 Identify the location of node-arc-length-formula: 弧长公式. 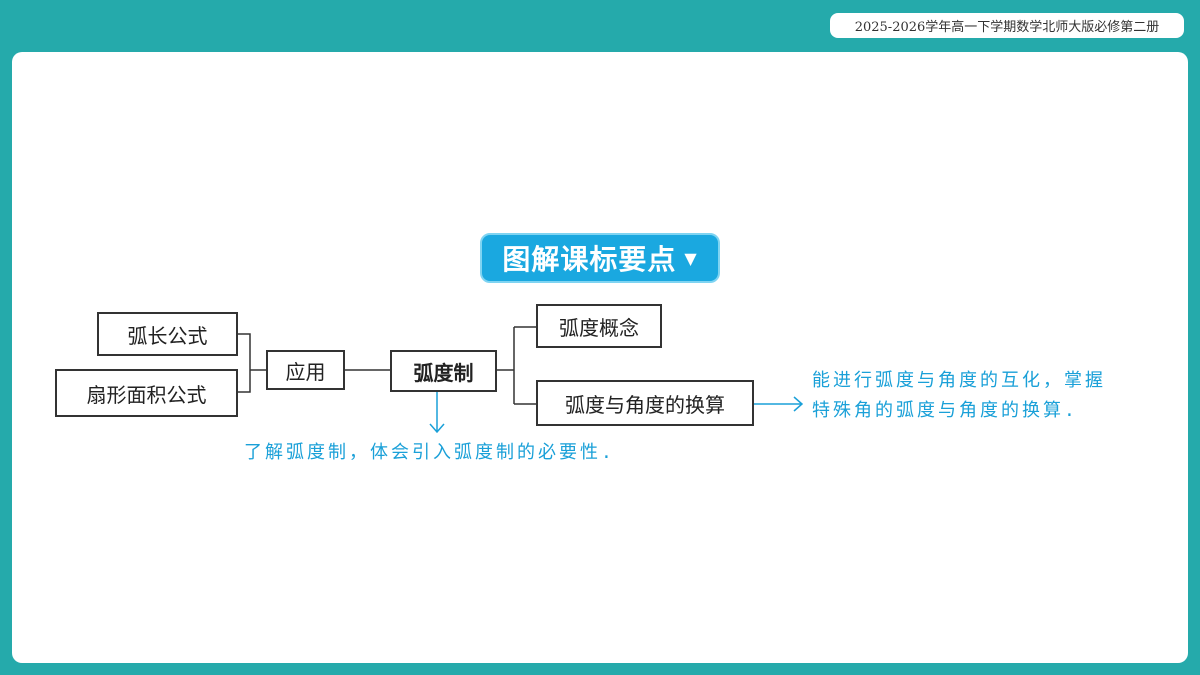
(167, 334).